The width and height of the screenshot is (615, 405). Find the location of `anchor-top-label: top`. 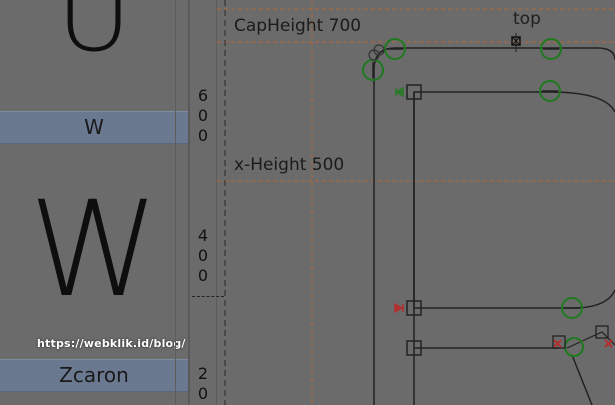

anchor-top-label: top is located at coordinates (527, 19).